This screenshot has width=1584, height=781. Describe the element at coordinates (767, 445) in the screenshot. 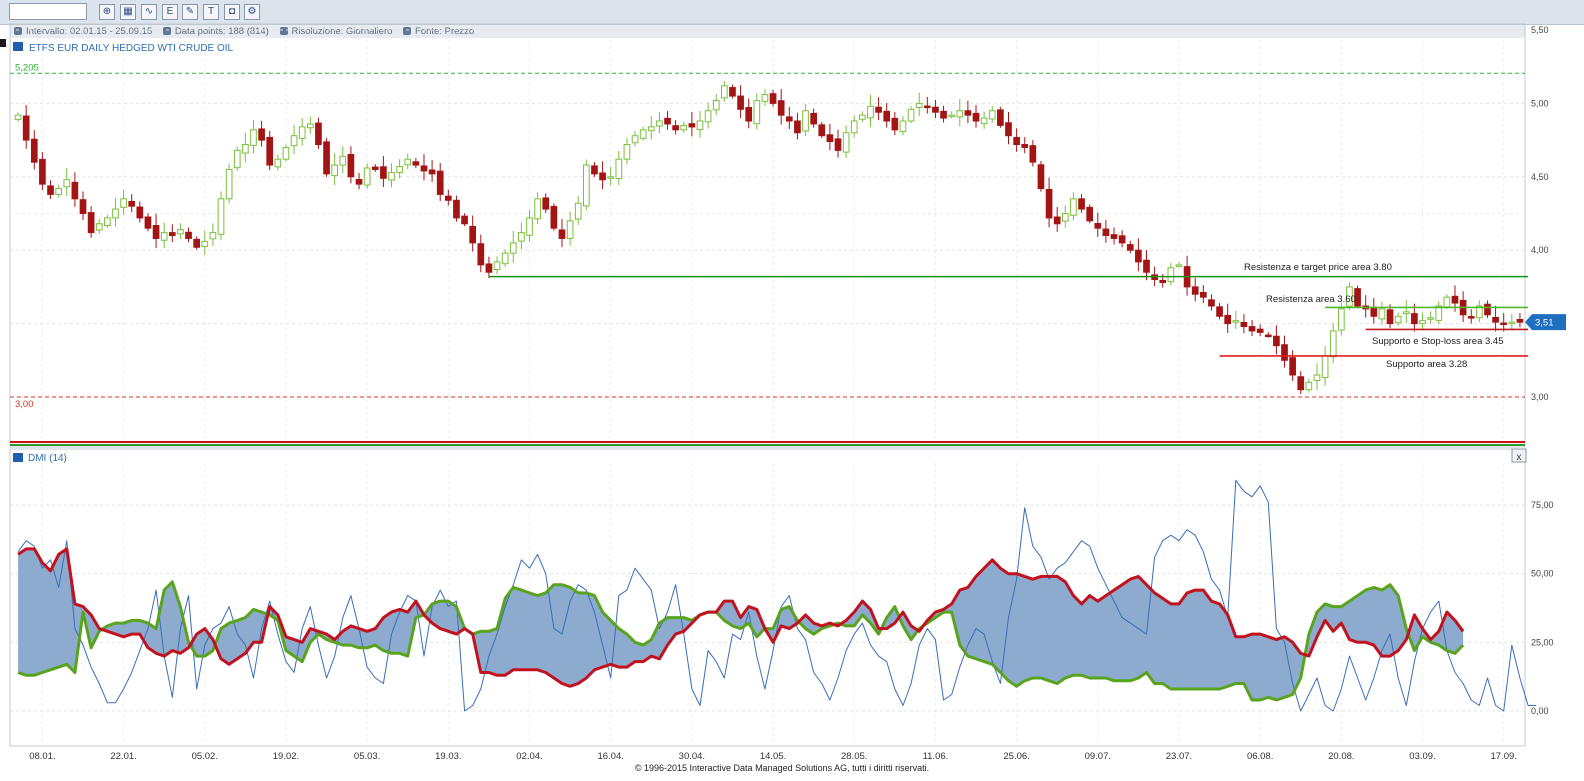

I see `separator-bar-green` at that location.